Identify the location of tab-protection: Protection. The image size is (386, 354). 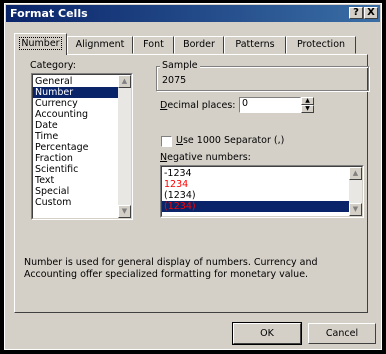
(321, 45).